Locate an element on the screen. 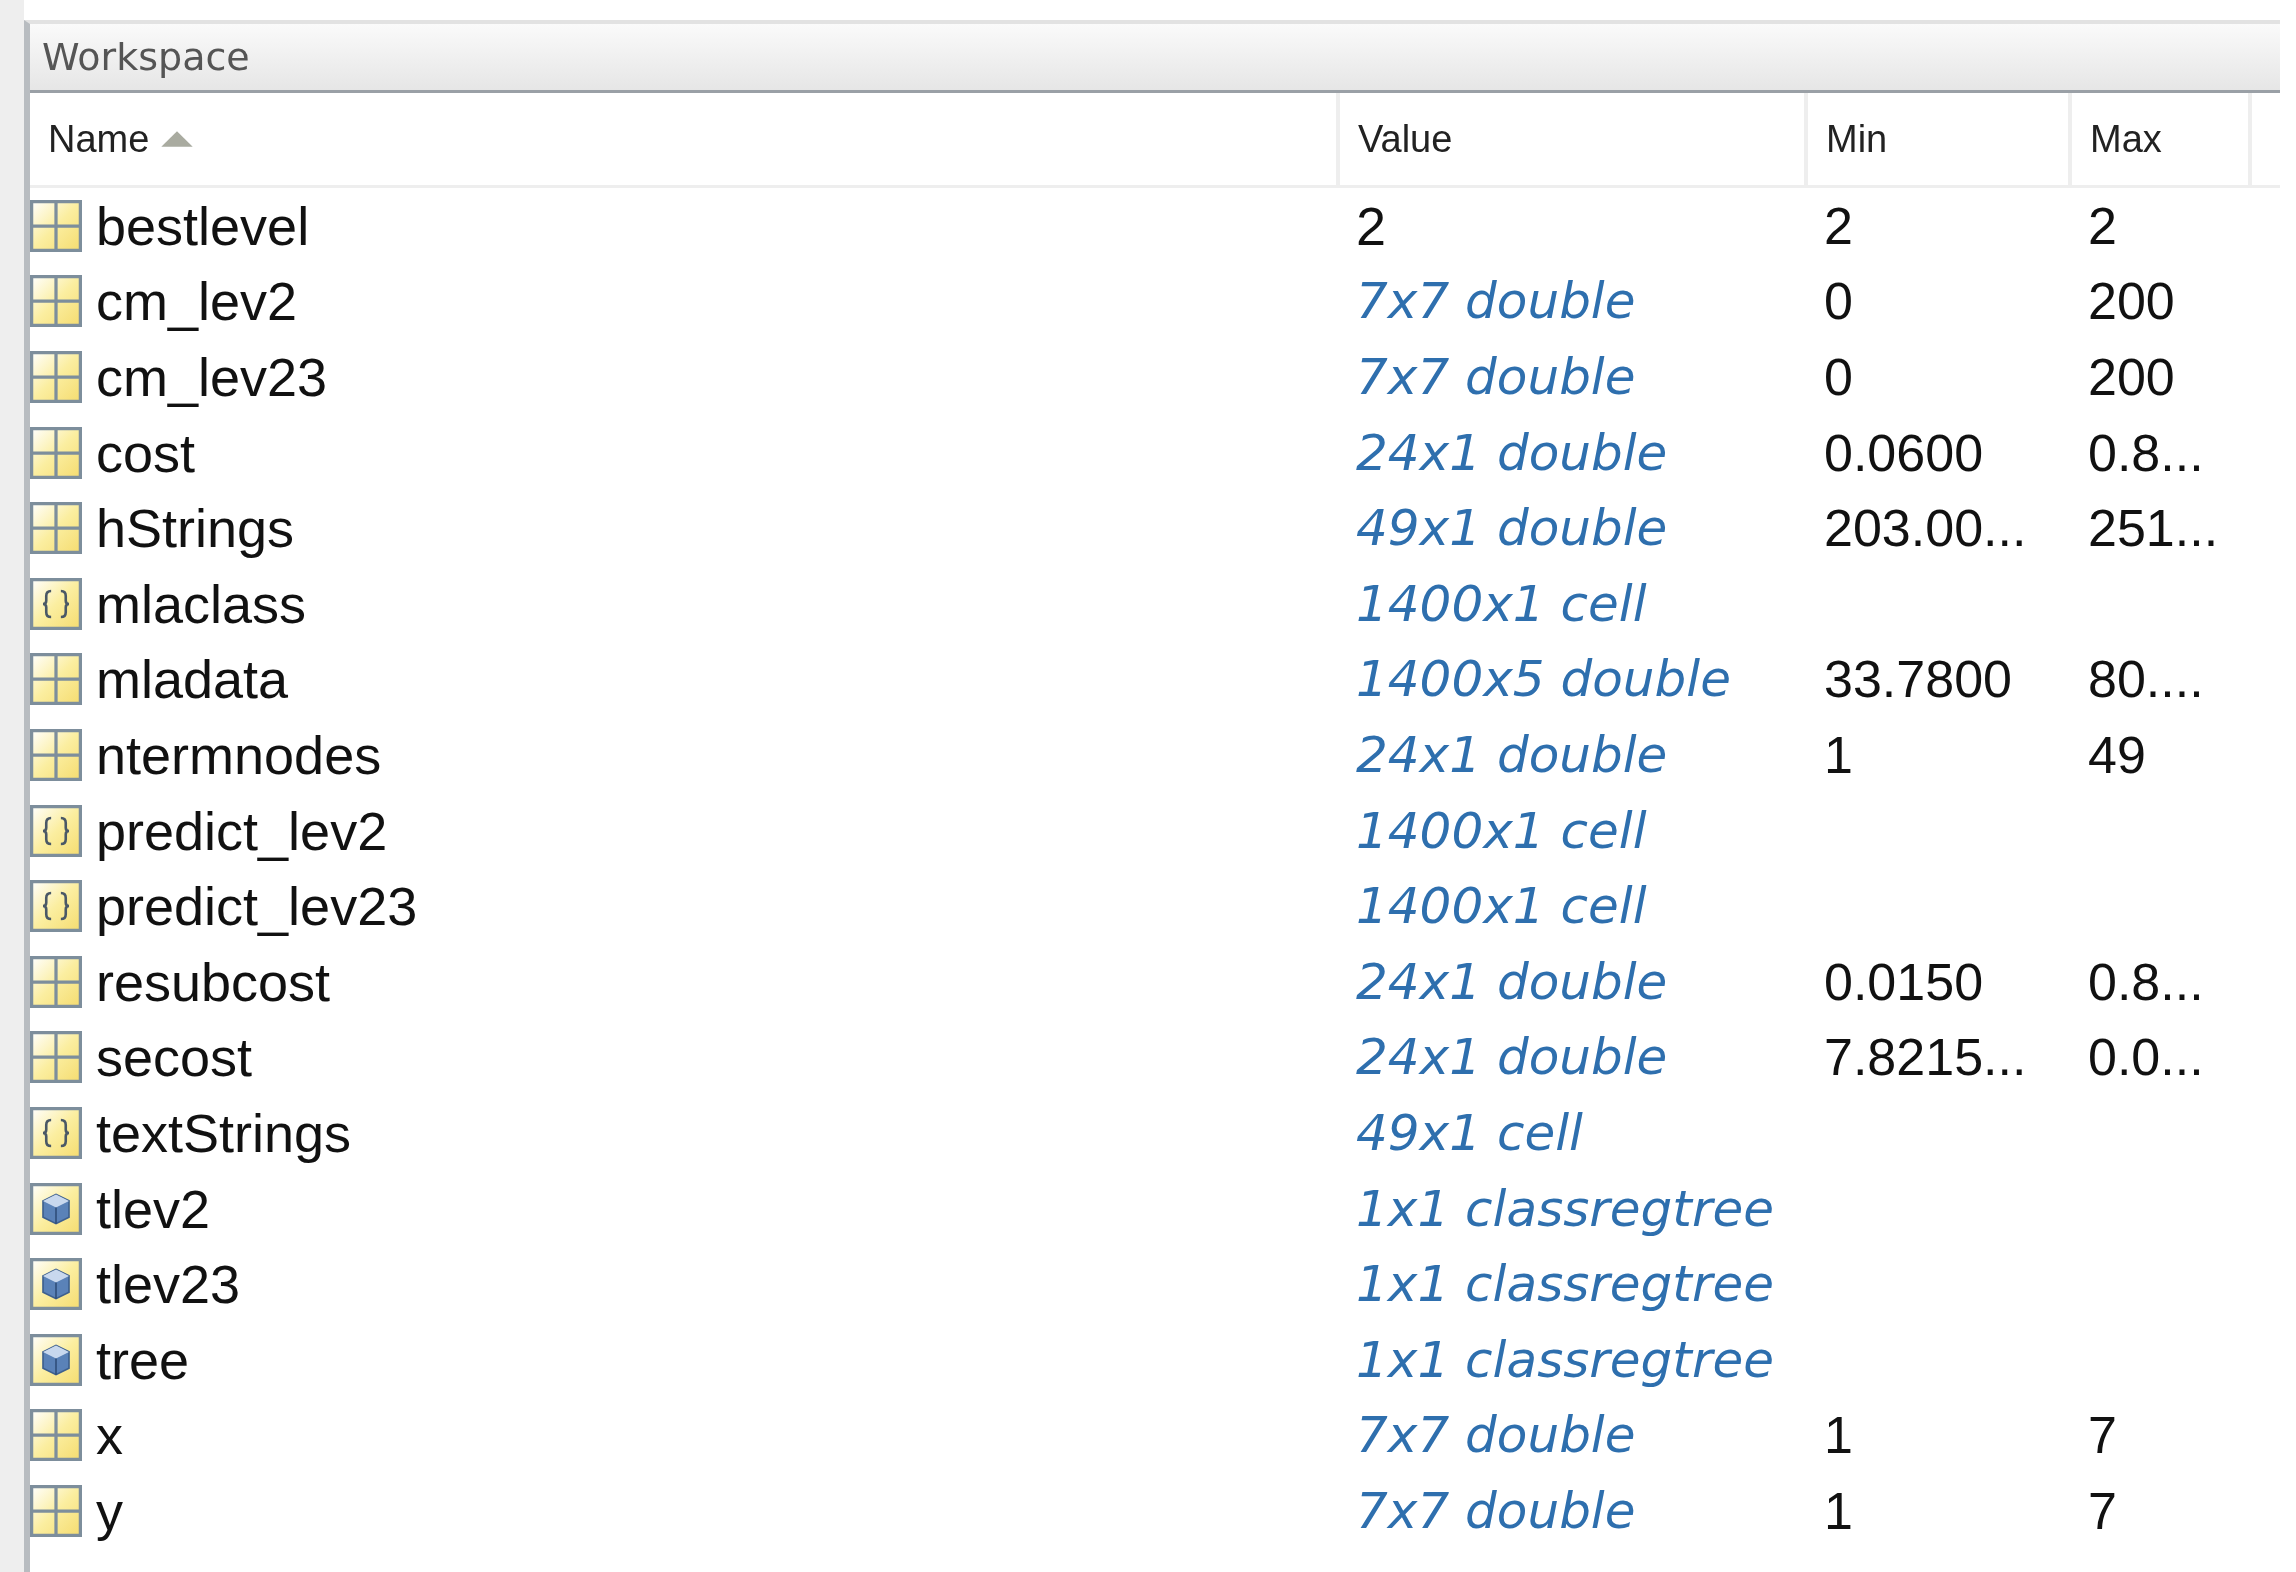  variable-name: hStrings is located at coordinates (195, 528).